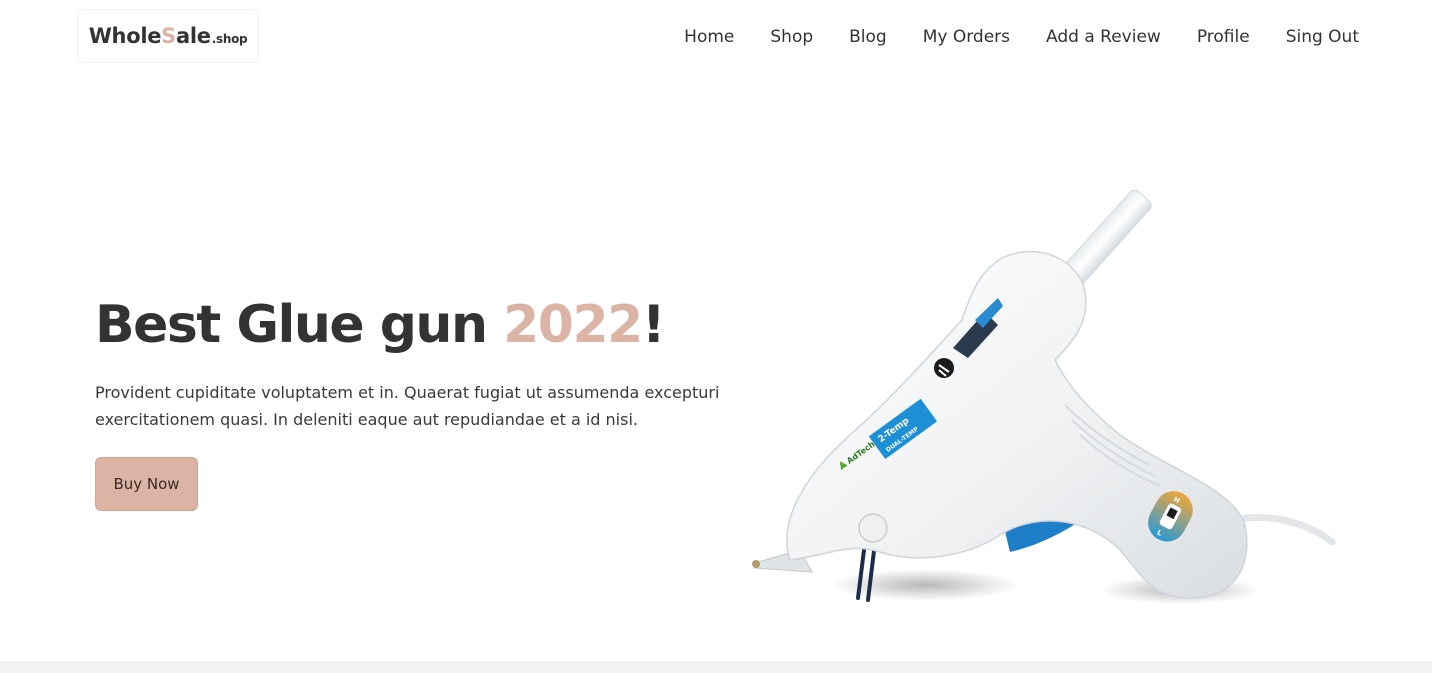 The image size is (1432, 673). I want to click on hero-title-end: !, so click(653, 325).